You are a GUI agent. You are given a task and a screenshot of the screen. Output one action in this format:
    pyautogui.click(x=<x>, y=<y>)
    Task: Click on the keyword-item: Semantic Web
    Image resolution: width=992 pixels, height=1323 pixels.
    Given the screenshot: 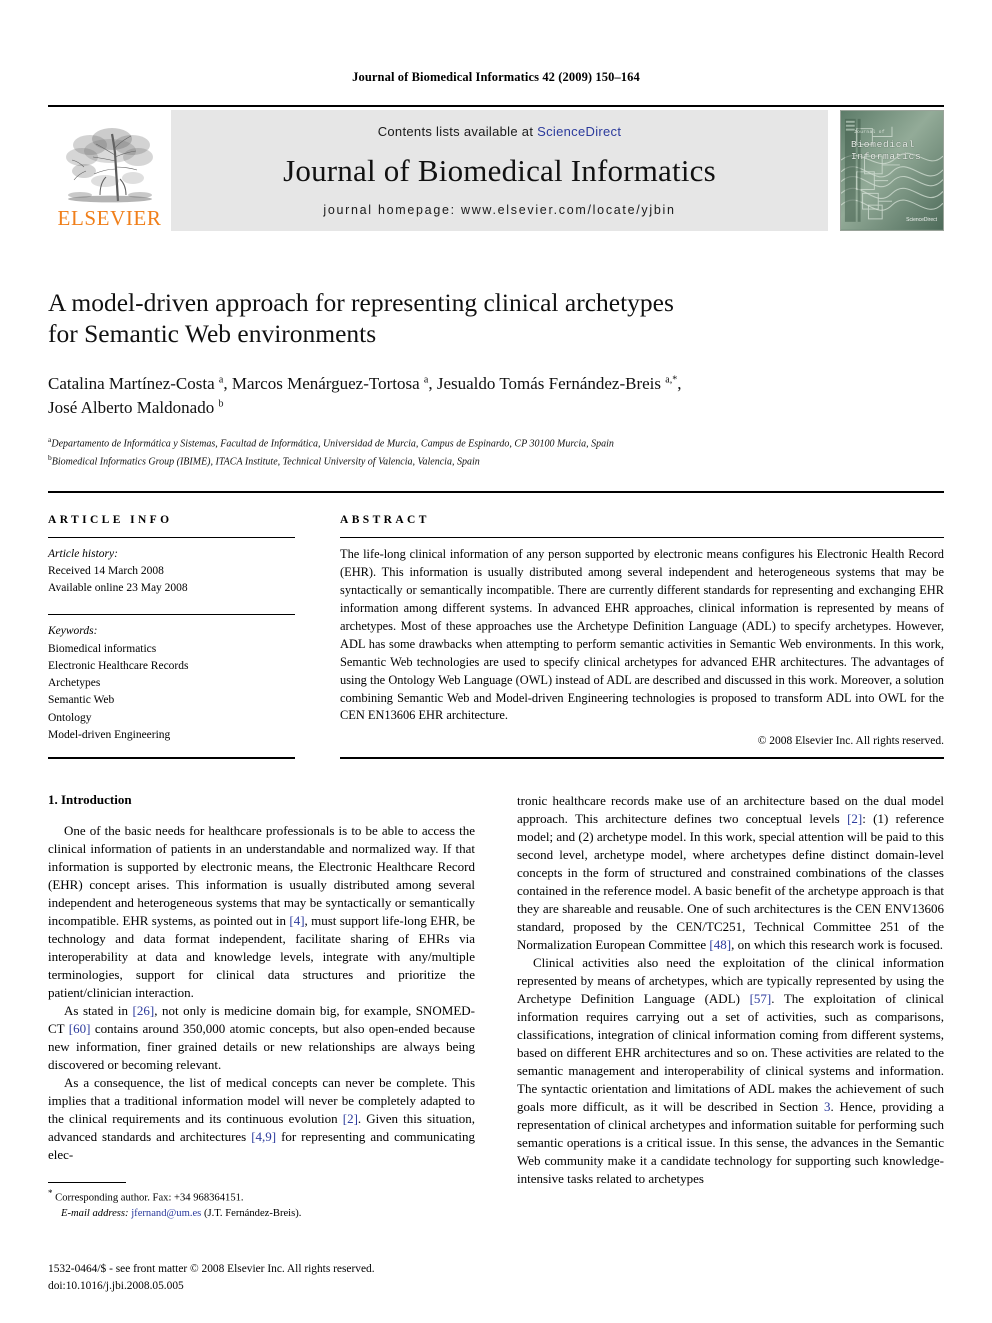 What is the action you would take?
    pyautogui.click(x=81, y=700)
    